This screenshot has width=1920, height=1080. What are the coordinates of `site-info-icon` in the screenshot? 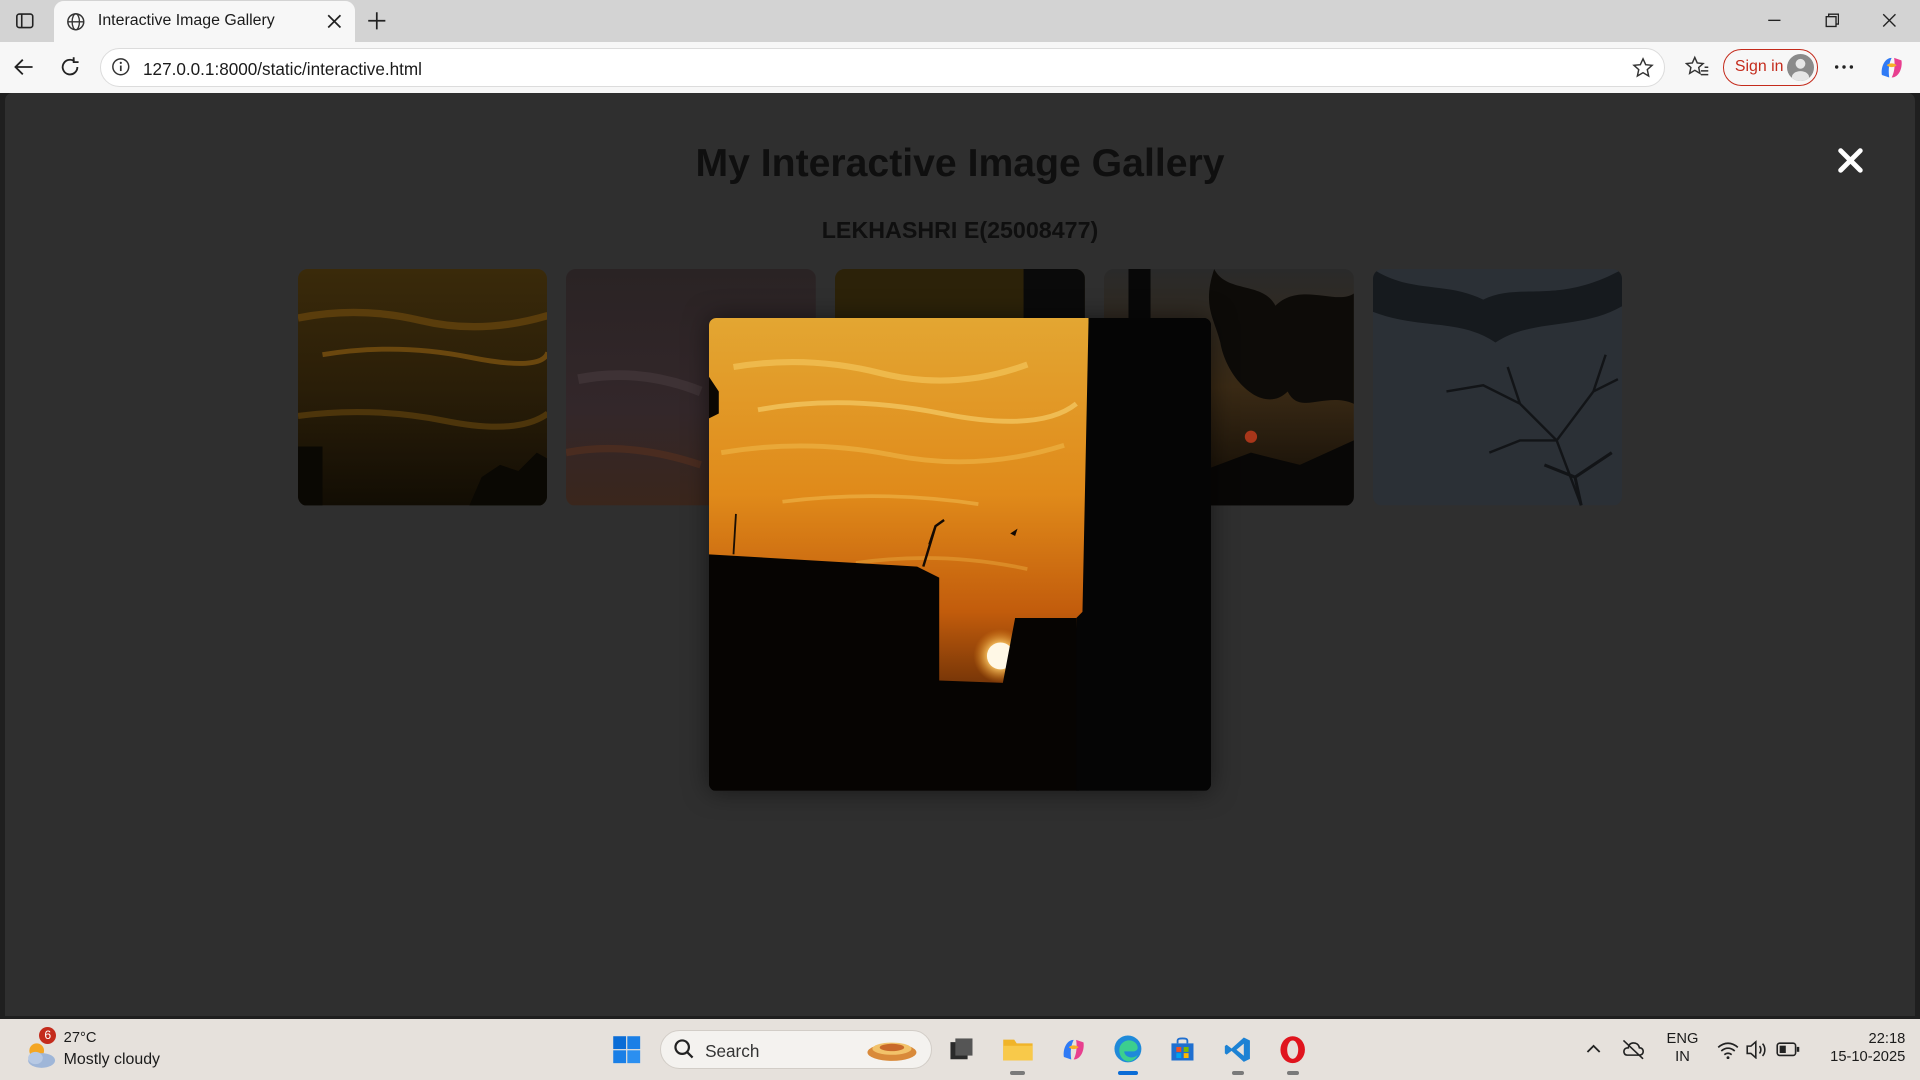 It's located at (122, 68).